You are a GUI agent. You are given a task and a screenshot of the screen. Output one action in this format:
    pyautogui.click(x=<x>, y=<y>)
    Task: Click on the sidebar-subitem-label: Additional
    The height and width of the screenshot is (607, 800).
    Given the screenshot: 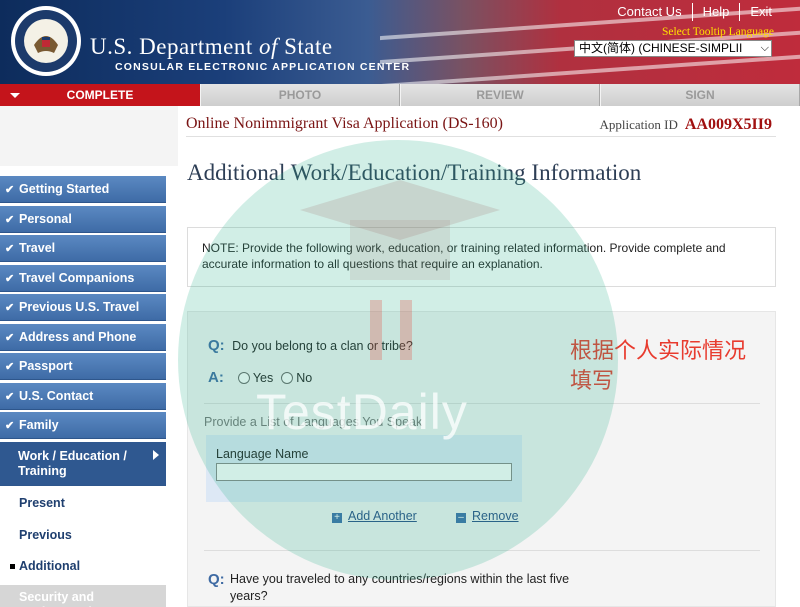 What is the action you would take?
    pyautogui.click(x=50, y=566)
    